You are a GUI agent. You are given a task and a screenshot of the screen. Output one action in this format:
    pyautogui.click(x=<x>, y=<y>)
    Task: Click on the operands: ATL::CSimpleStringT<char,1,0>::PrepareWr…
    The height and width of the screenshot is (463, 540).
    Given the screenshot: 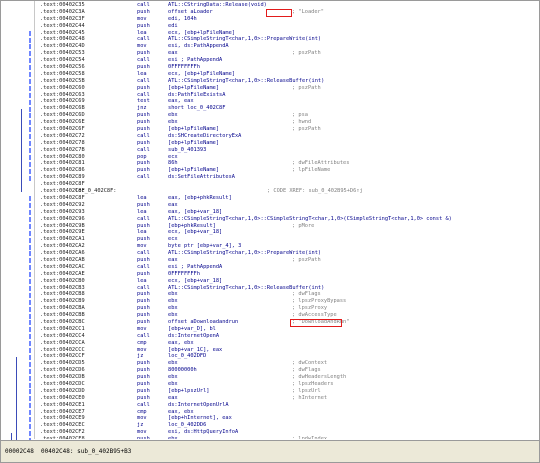 What is the action you would take?
    pyautogui.click(x=244, y=39)
    